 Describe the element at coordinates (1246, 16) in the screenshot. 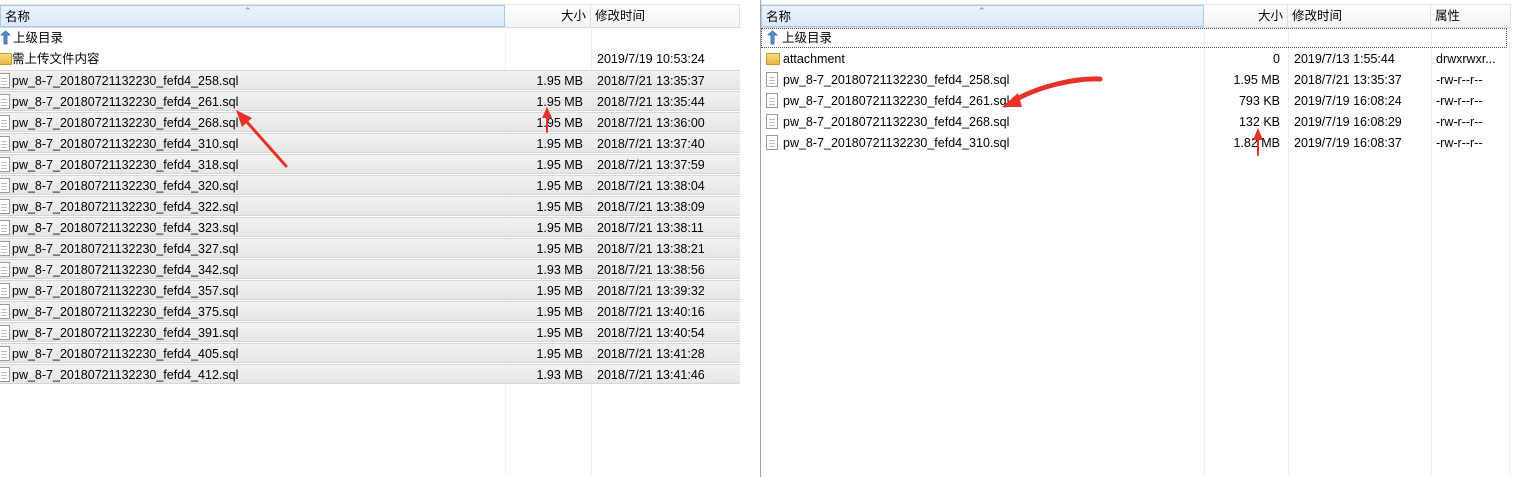

I see `remote-col-size: 大小` at that location.